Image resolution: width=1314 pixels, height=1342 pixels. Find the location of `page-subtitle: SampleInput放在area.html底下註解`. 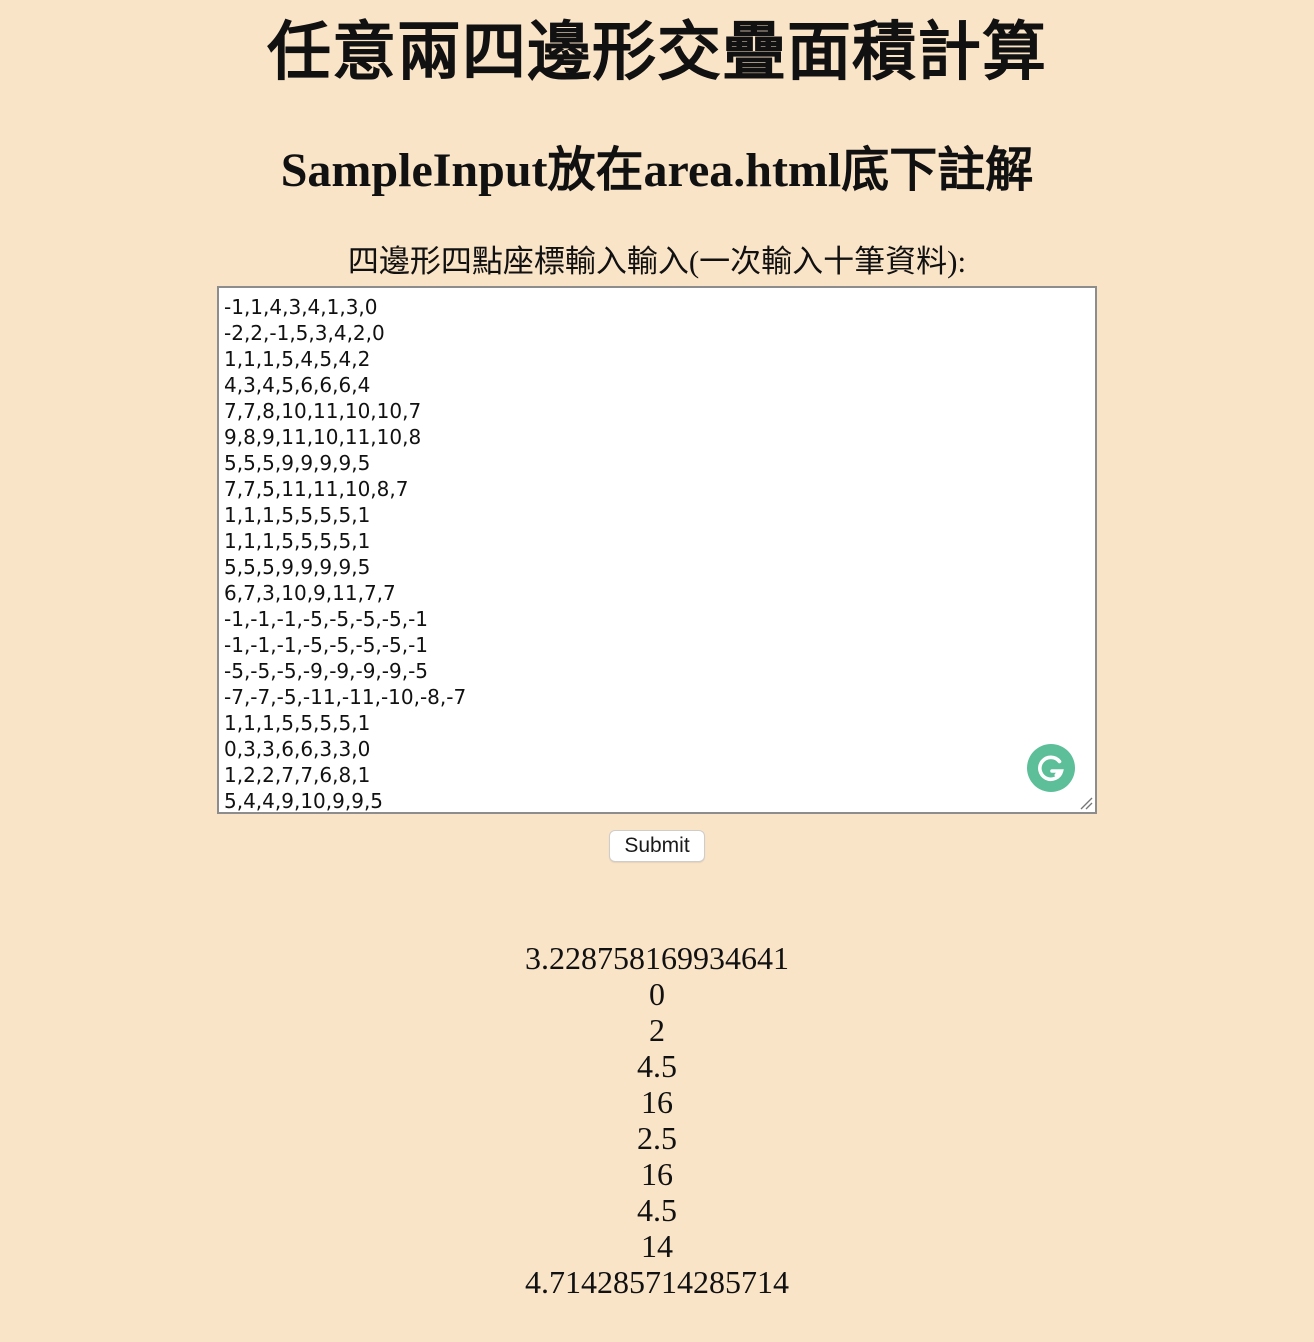

page-subtitle: SampleInput放在area.html底下註解 is located at coordinates (657, 170).